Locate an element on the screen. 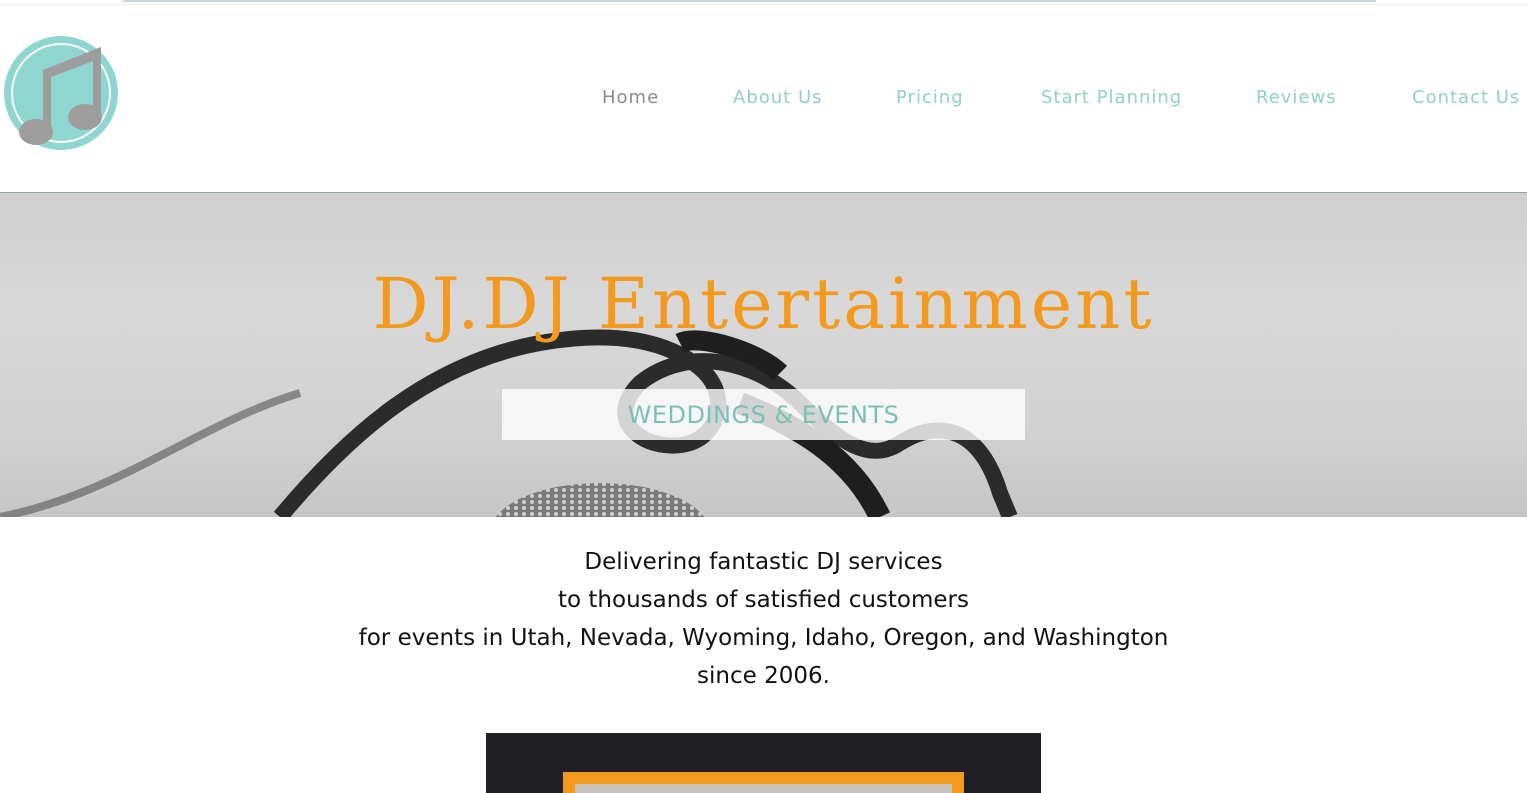  nav-item-start-planning: Start Planning is located at coordinates (1111, 97).